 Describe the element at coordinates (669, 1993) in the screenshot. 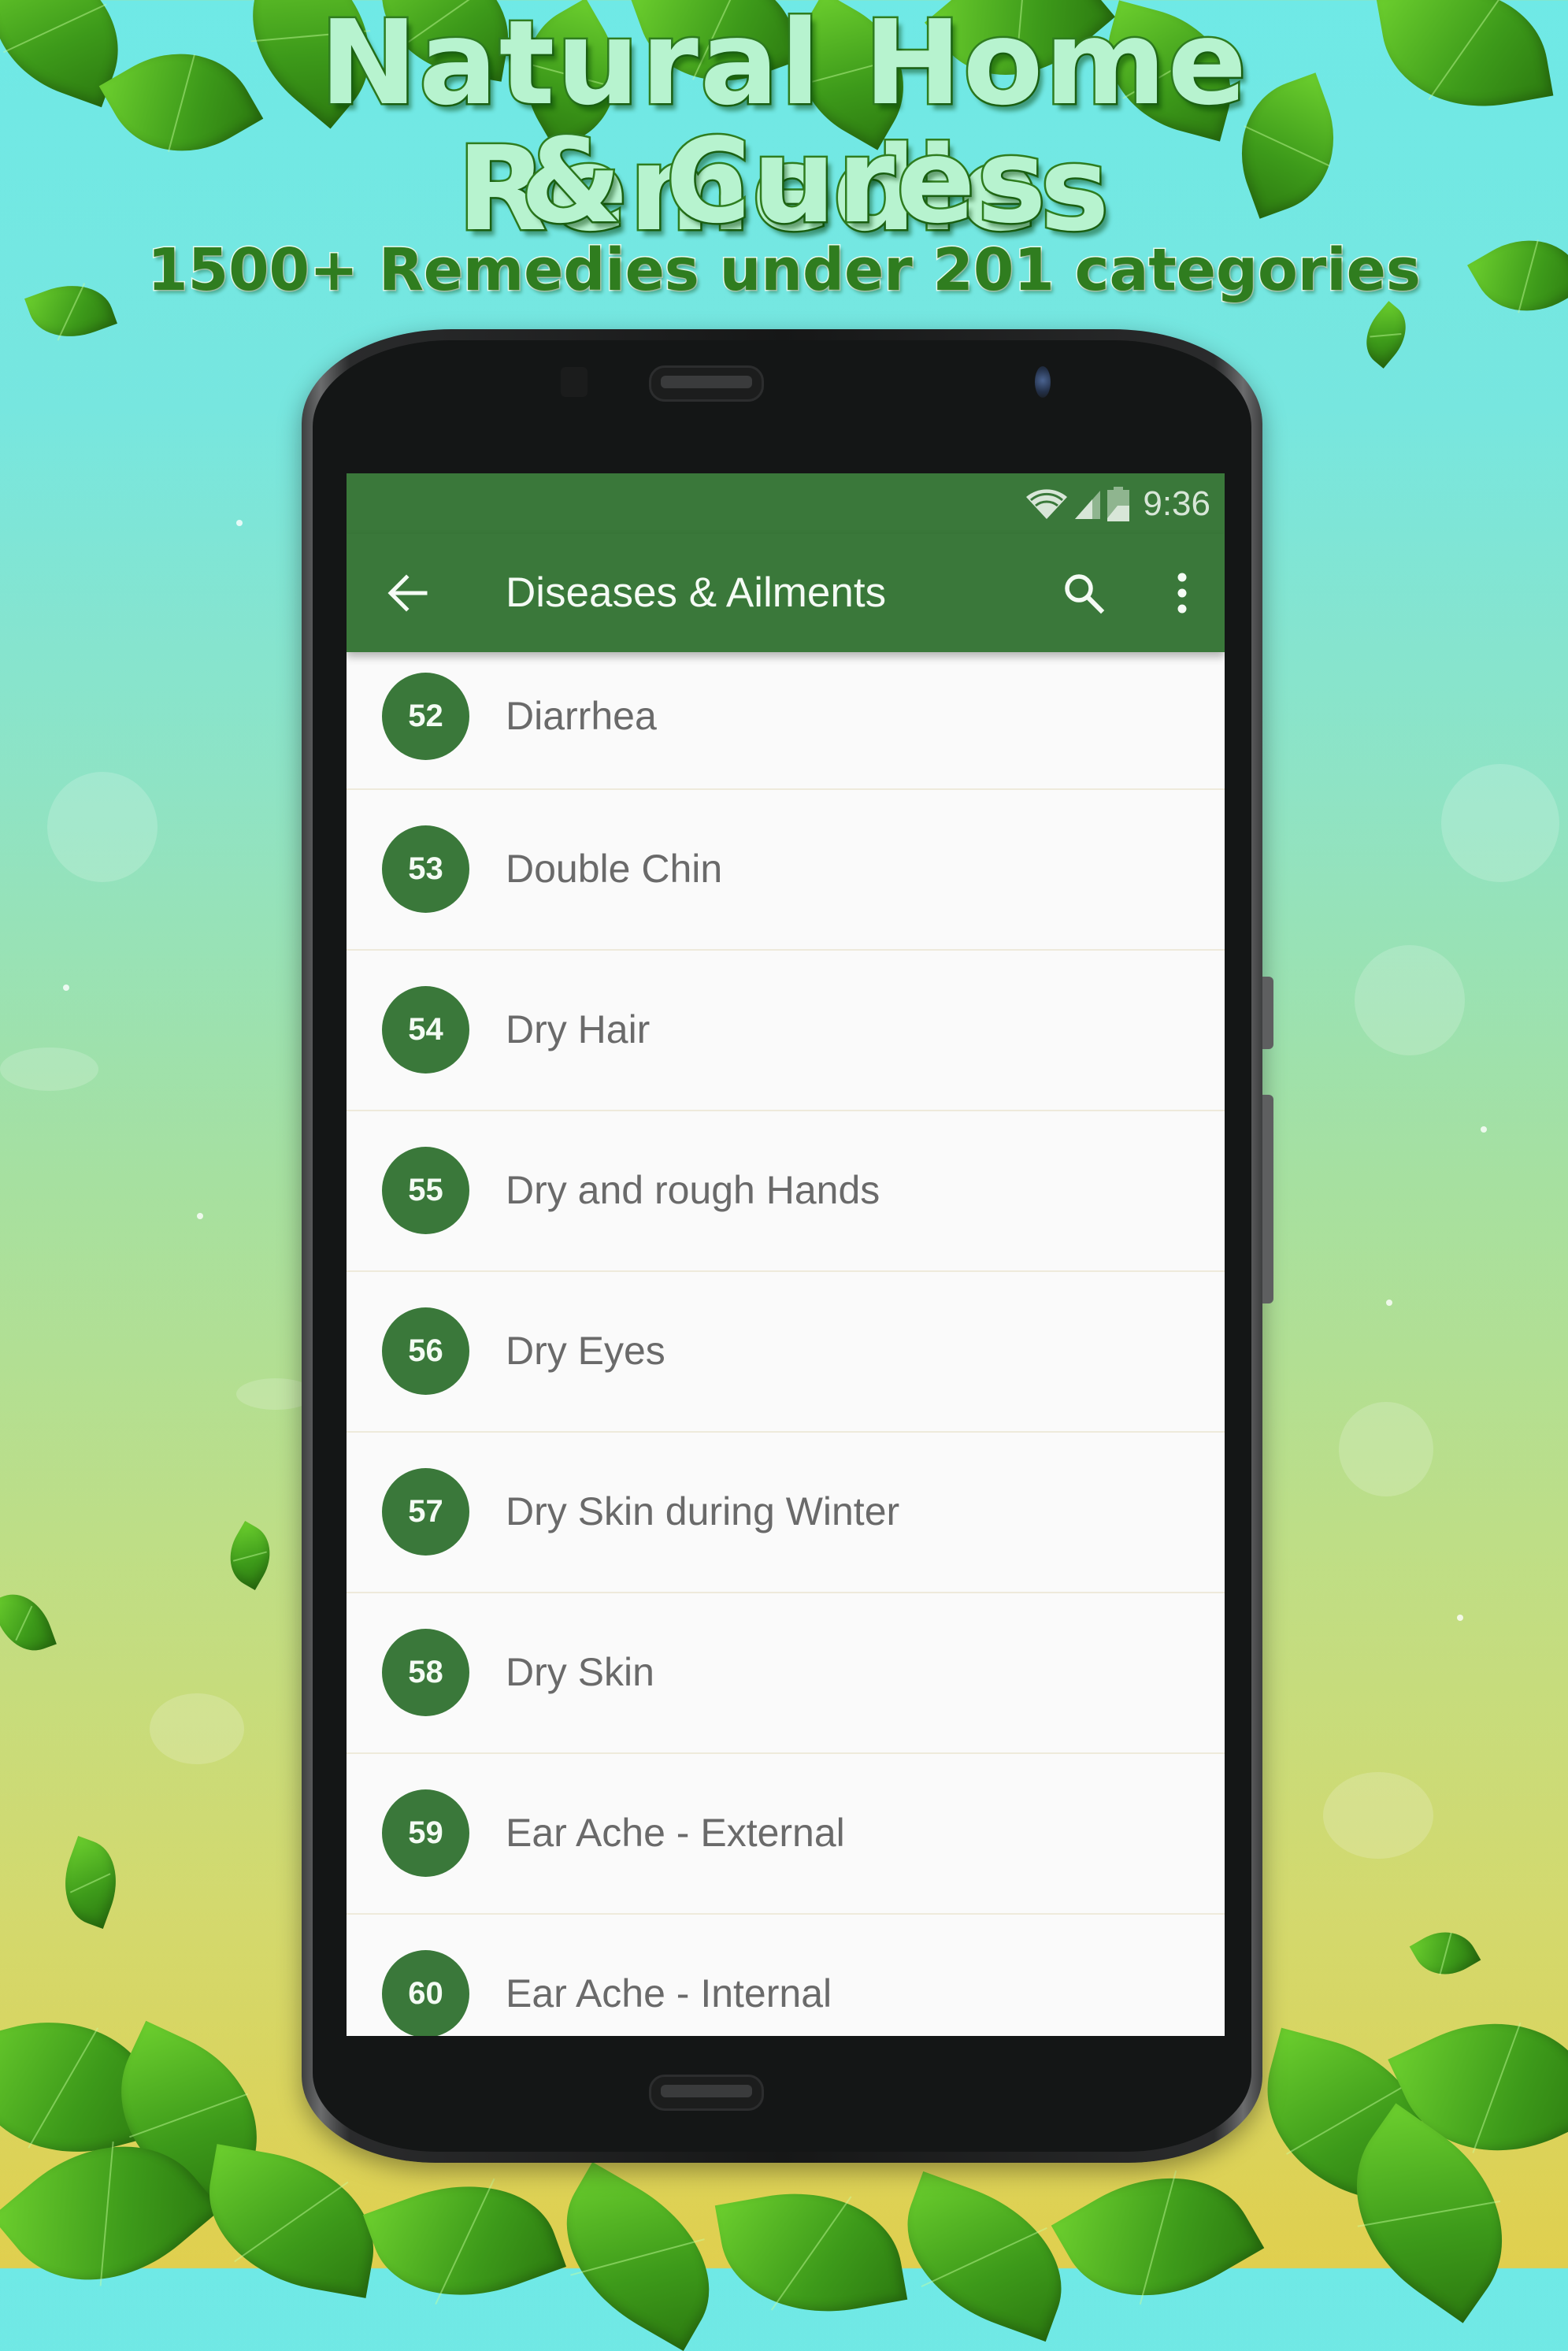

I see `item-label: Ear Ache - Internal` at that location.